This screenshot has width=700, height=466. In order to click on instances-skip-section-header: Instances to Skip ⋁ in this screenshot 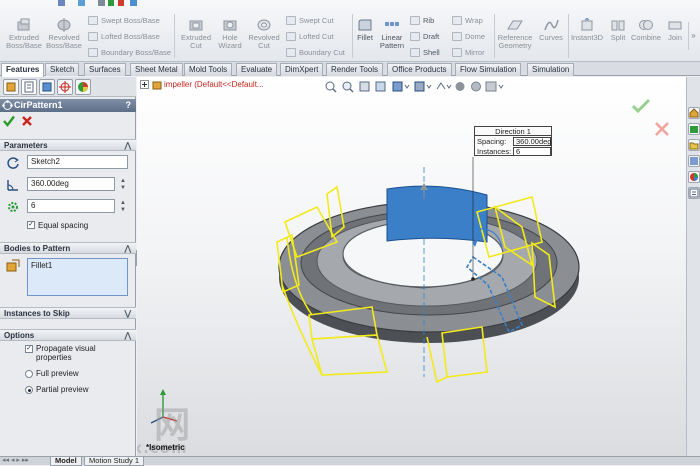, I will do `click(68, 313)`.